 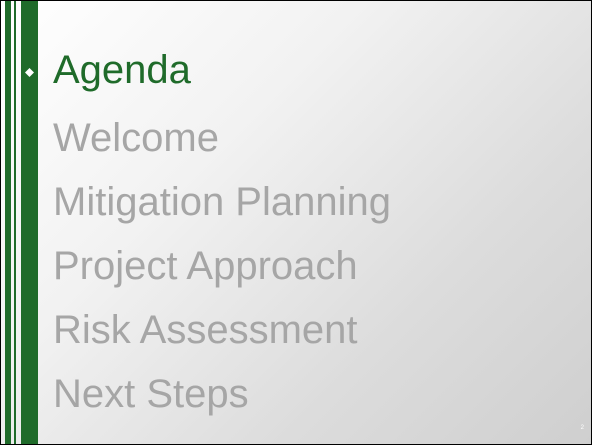 I want to click on page-number: 2, so click(x=582, y=428).